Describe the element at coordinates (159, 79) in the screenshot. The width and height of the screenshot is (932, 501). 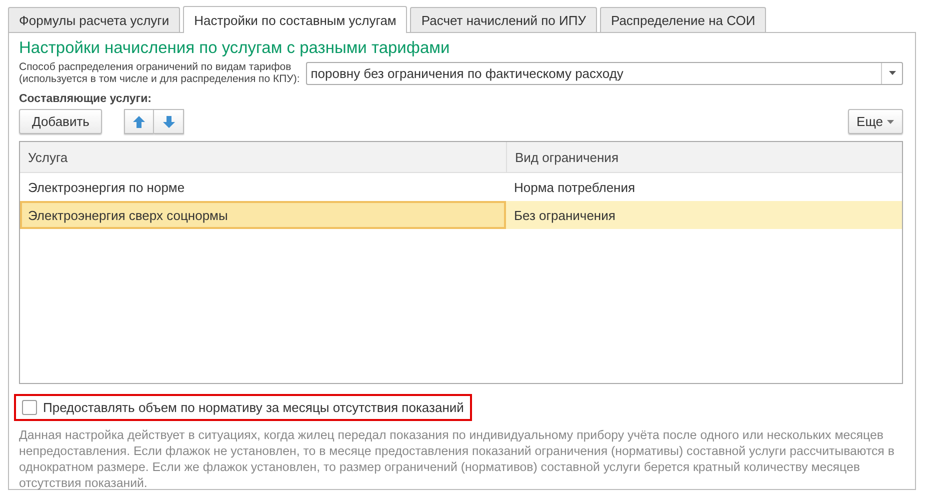
I see `field-label: (используется в том числе и для распределения по КПУ):` at that location.